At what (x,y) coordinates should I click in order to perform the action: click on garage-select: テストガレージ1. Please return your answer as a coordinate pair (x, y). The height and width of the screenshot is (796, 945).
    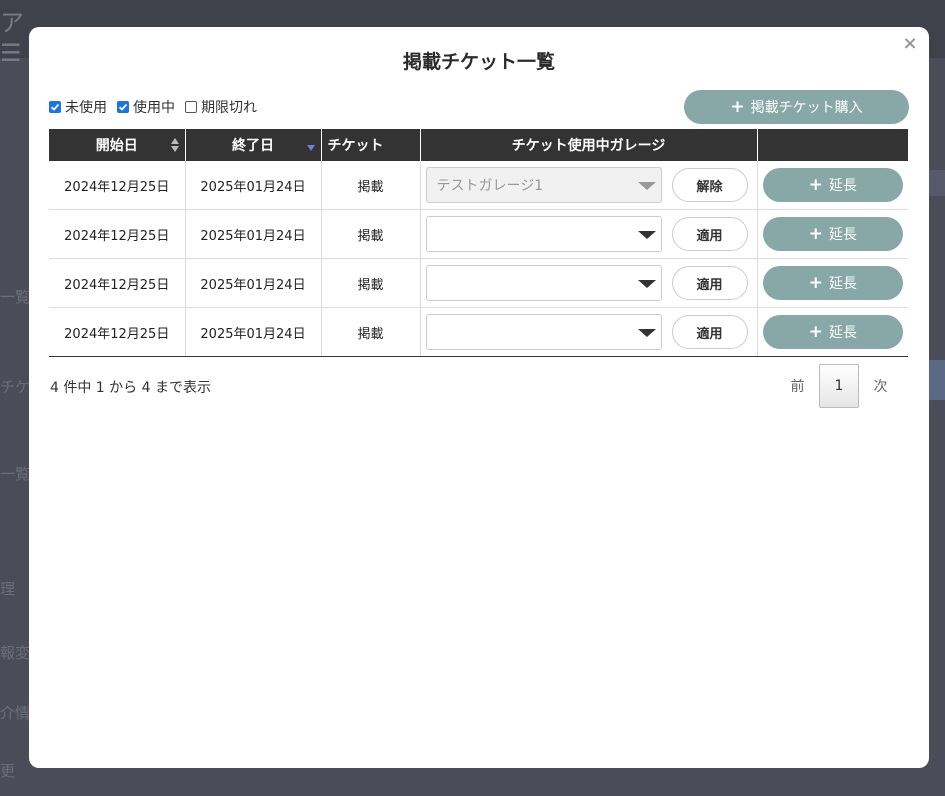
    Looking at the image, I should click on (543, 185).